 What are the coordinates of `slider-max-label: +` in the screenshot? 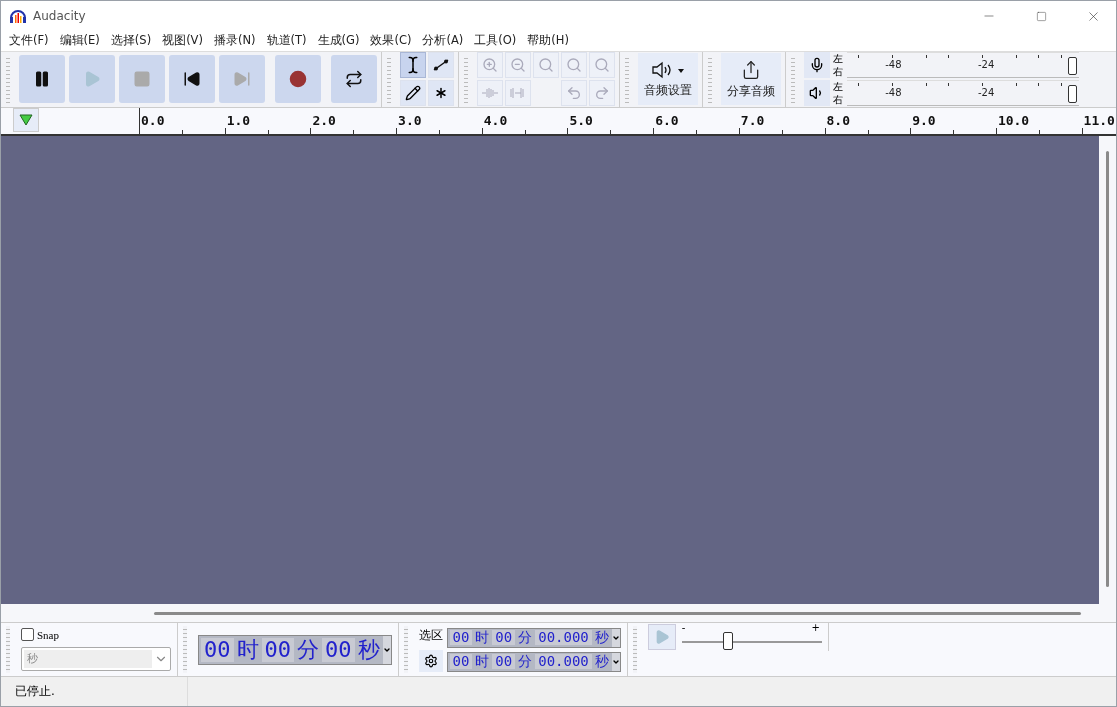 It's located at (815, 628).